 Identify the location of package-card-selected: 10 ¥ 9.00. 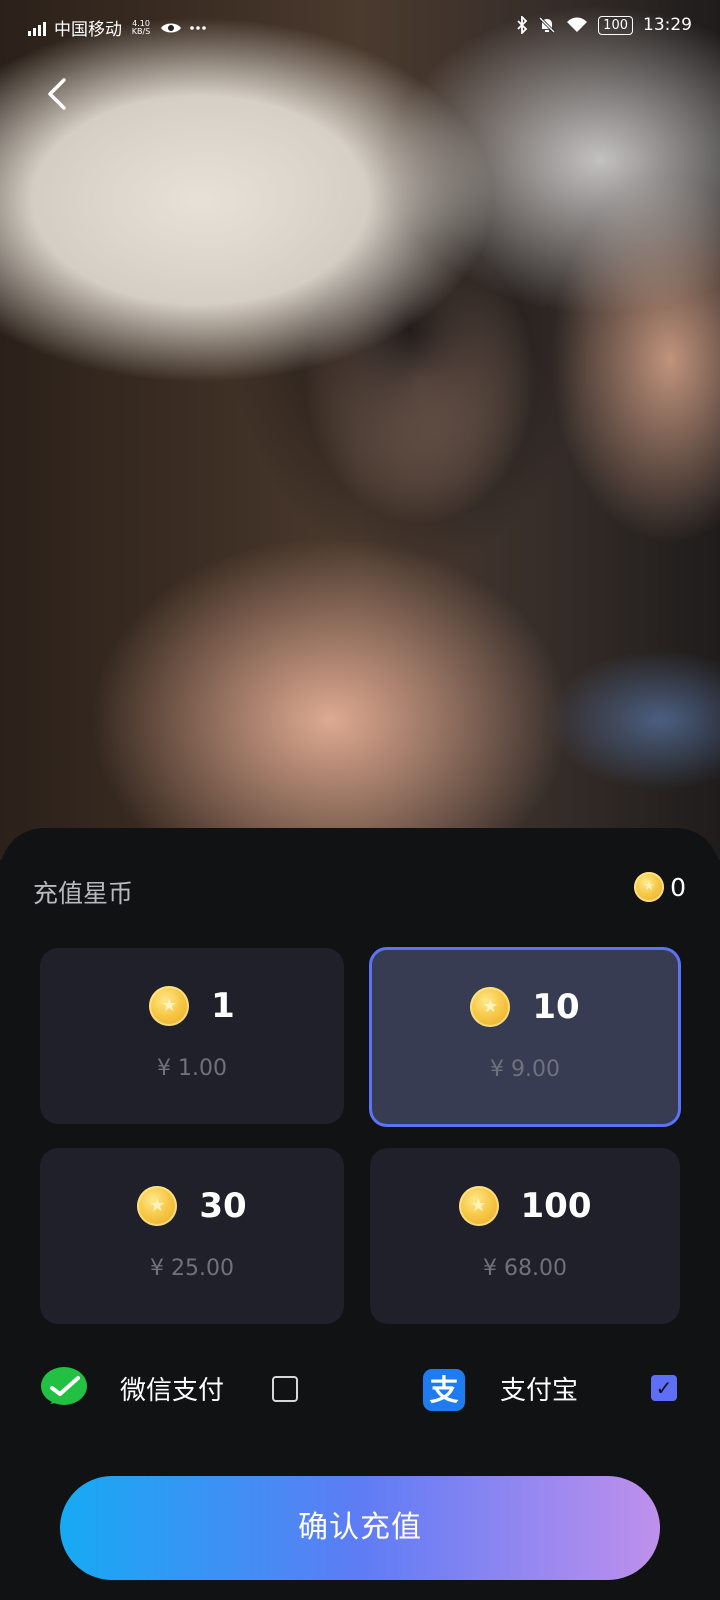
(525, 1037).